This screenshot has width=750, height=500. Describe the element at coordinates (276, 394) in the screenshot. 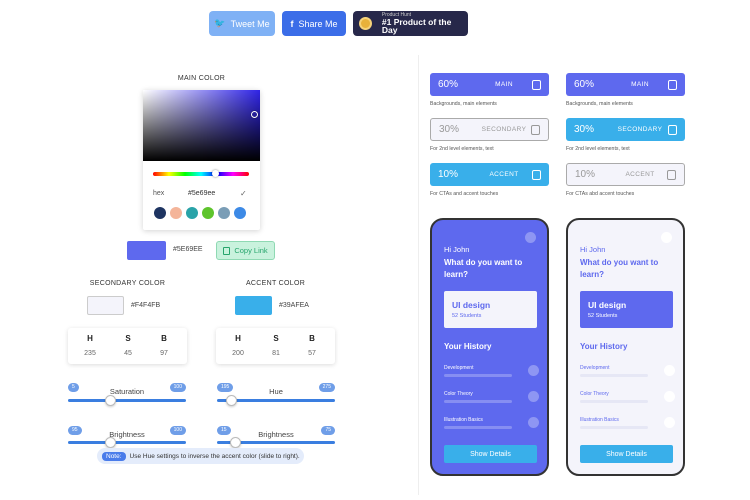

I see `hue-slider: 195 Hue 275` at that location.